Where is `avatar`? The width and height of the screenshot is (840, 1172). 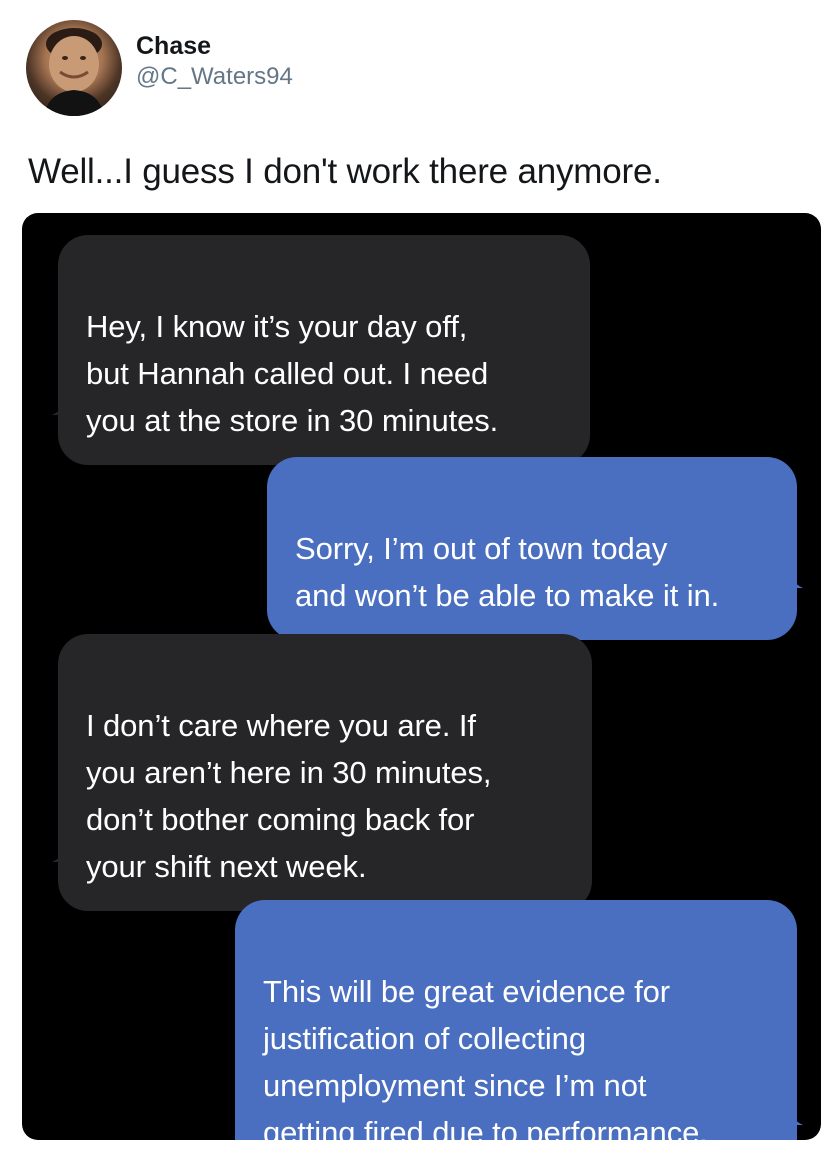 avatar is located at coordinates (74, 68).